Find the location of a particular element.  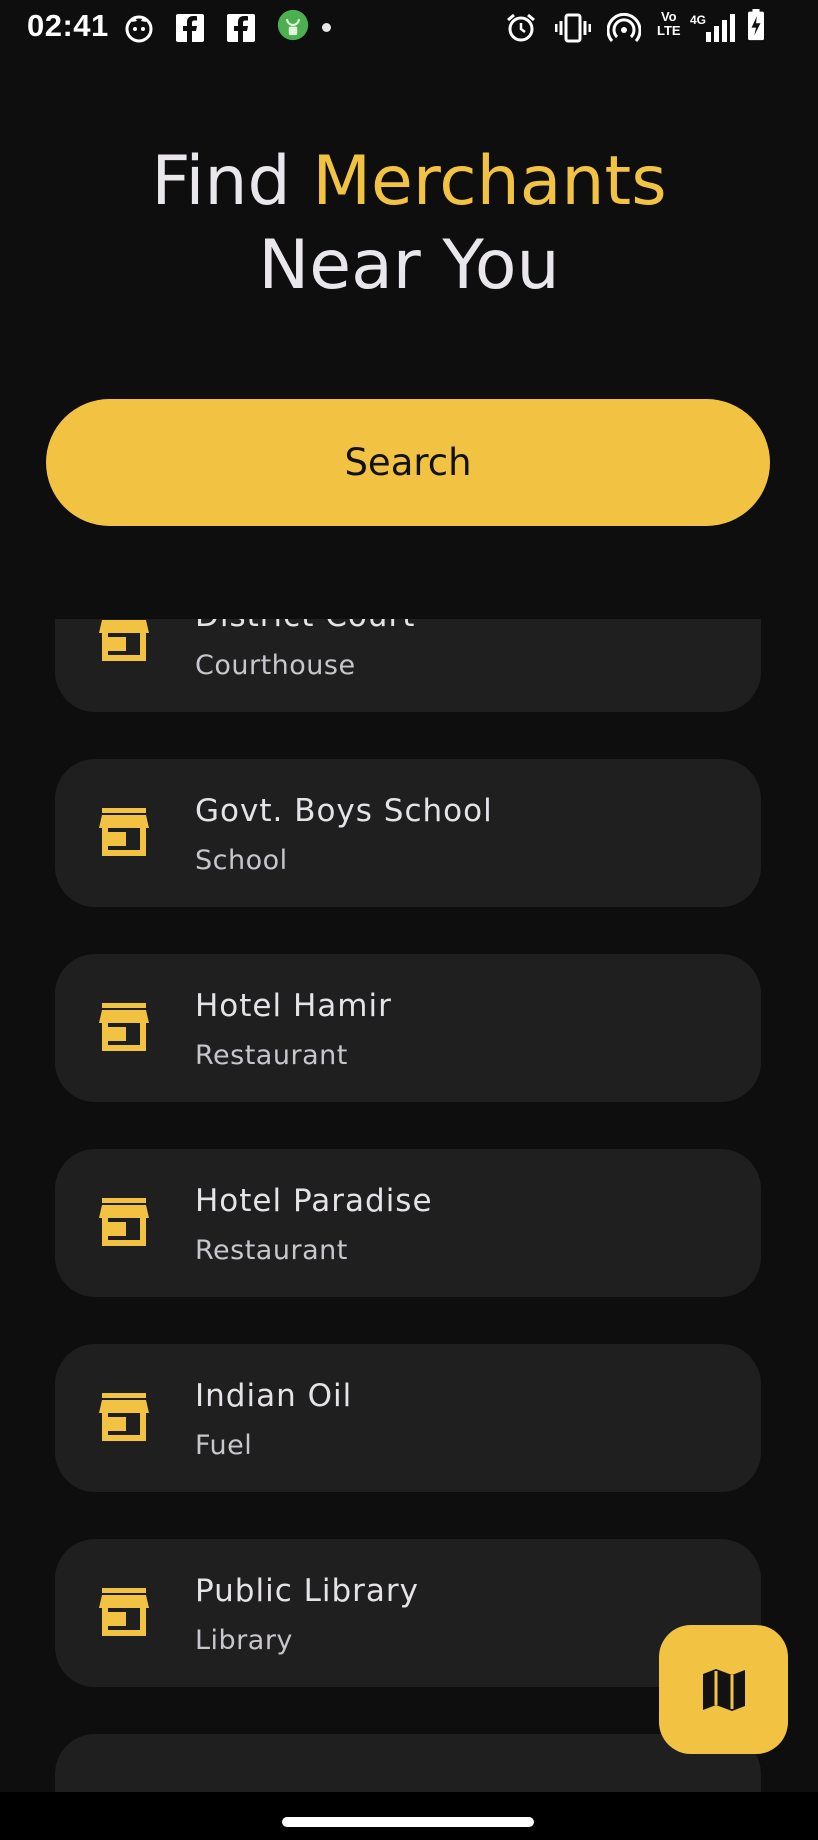

cat-icon is located at coordinates (139, 29).